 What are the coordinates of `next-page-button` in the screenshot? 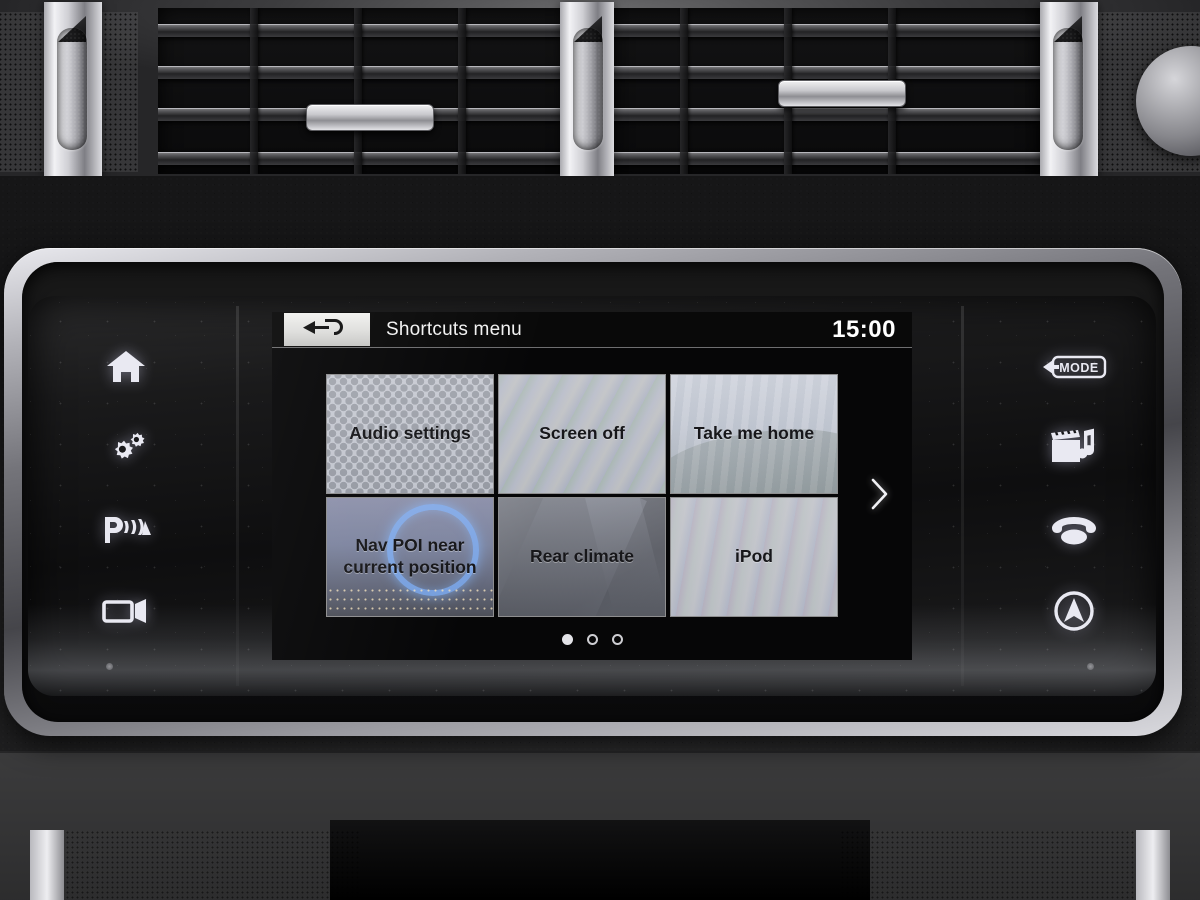 It's located at (879, 496).